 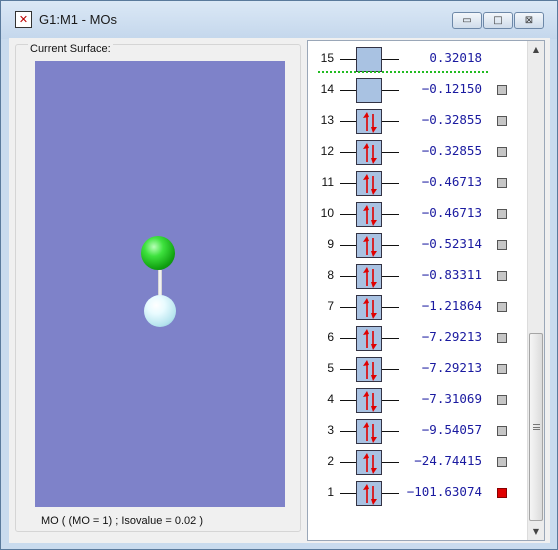 I want to click on minimize-icon: ▭, so click(x=467, y=20).